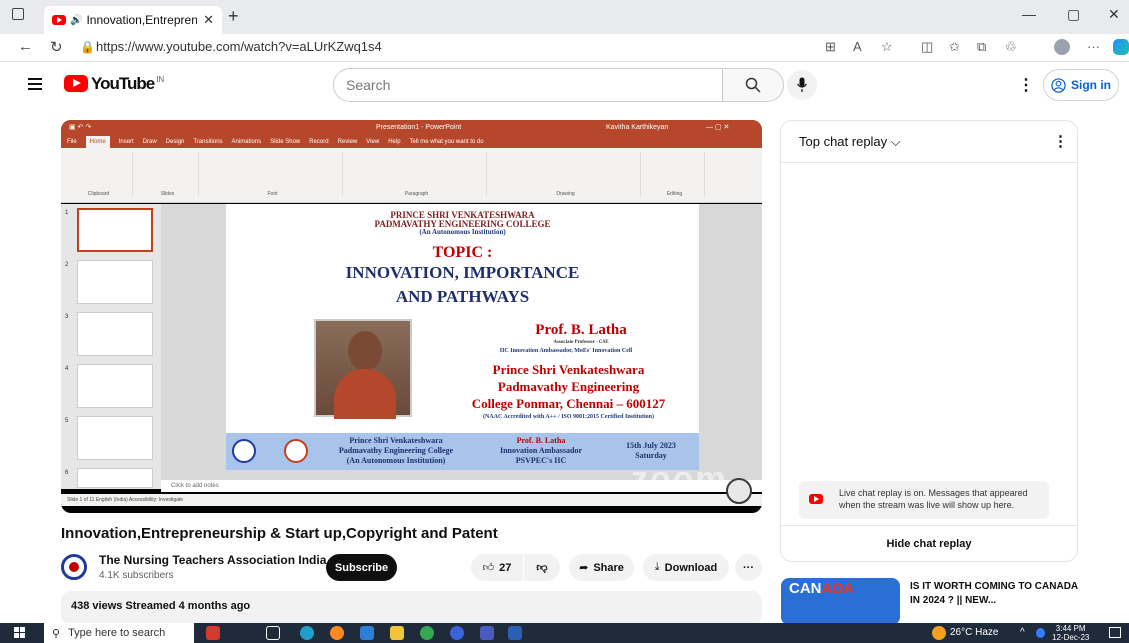 The width and height of the screenshot is (1129, 643). I want to click on ppt-menu-slideshow: Slide Show, so click(285, 142).